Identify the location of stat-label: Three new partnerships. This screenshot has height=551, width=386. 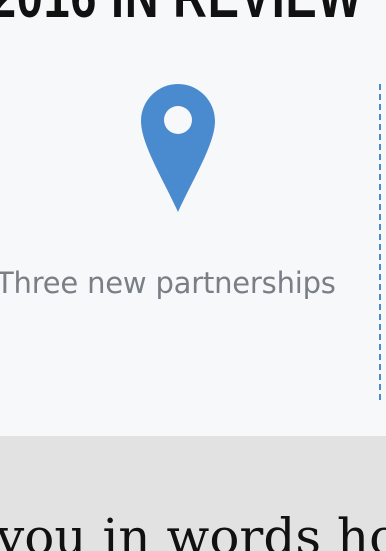
(168, 283).